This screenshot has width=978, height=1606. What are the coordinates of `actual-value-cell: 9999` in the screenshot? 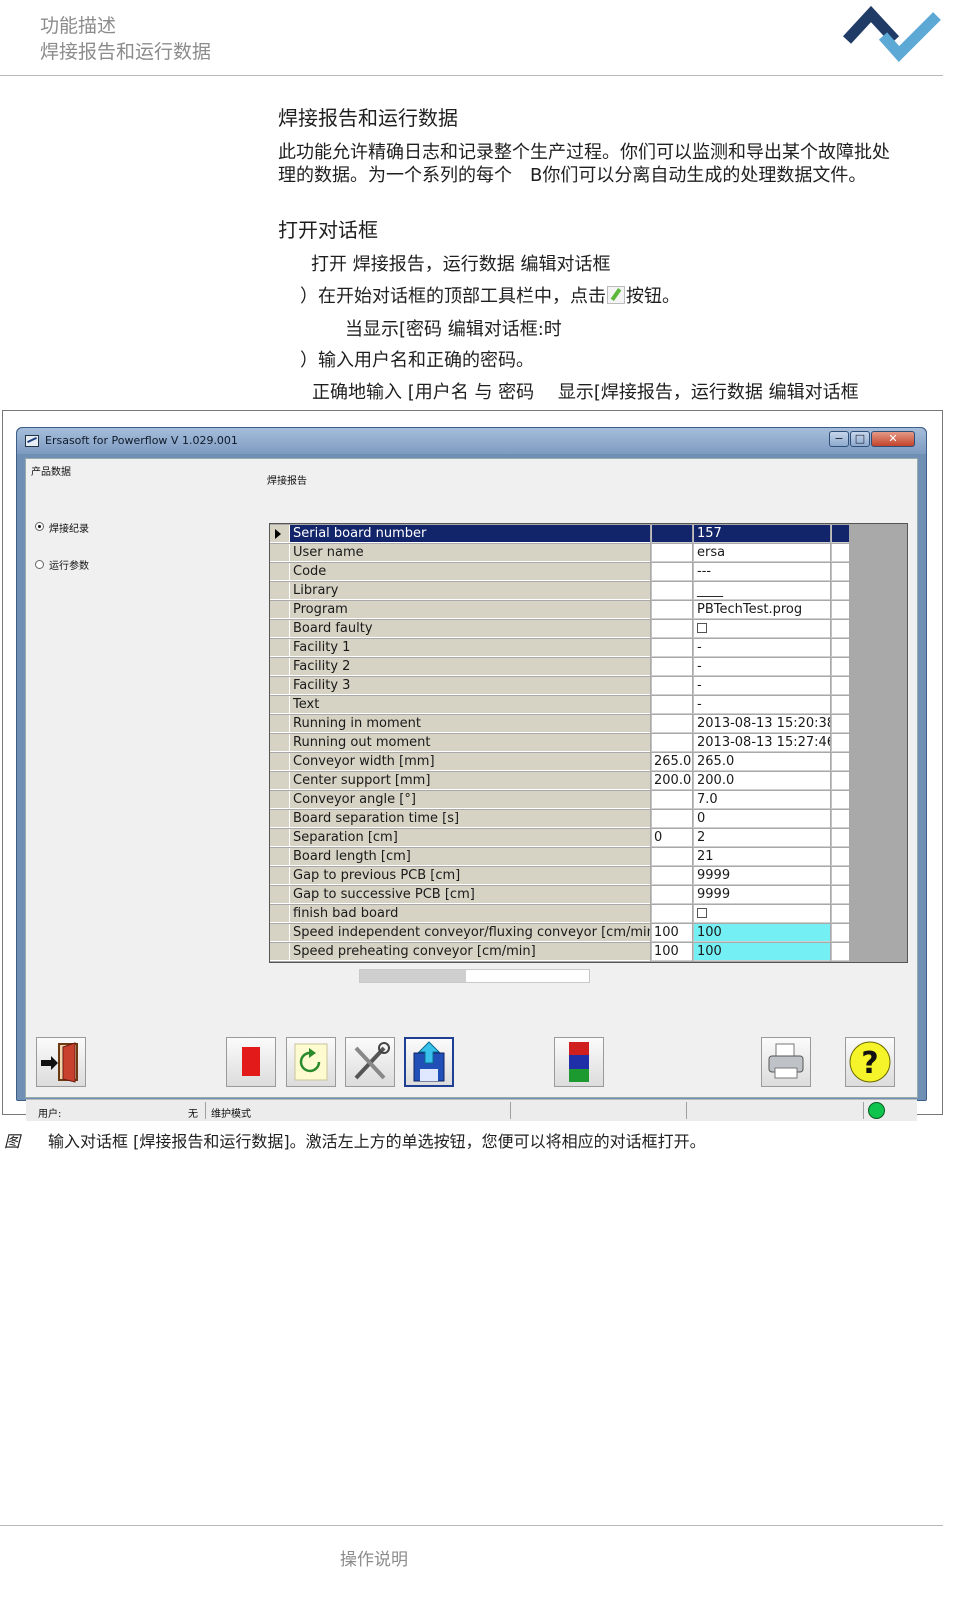 It's located at (761, 876).